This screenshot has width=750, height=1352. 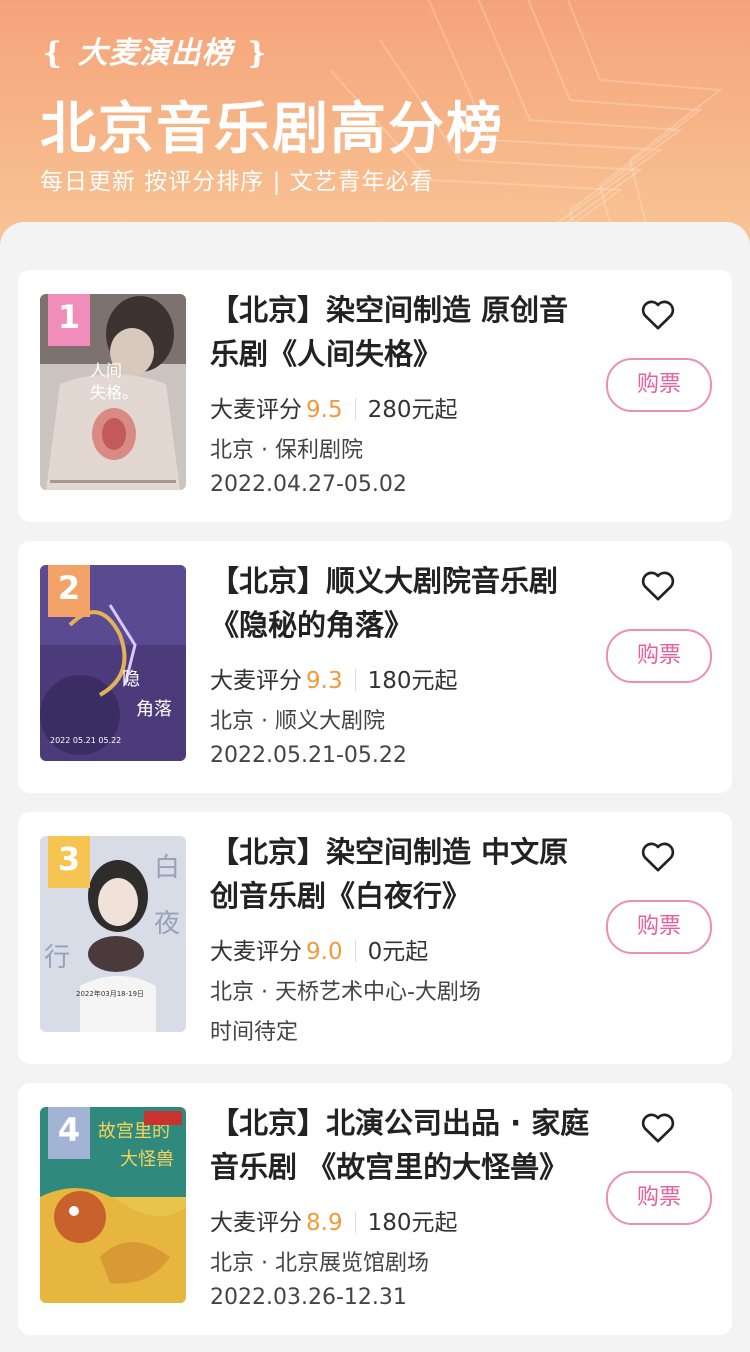 I want to click on svg-text: 2022 05.21 05.22, so click(x=85, y=740).